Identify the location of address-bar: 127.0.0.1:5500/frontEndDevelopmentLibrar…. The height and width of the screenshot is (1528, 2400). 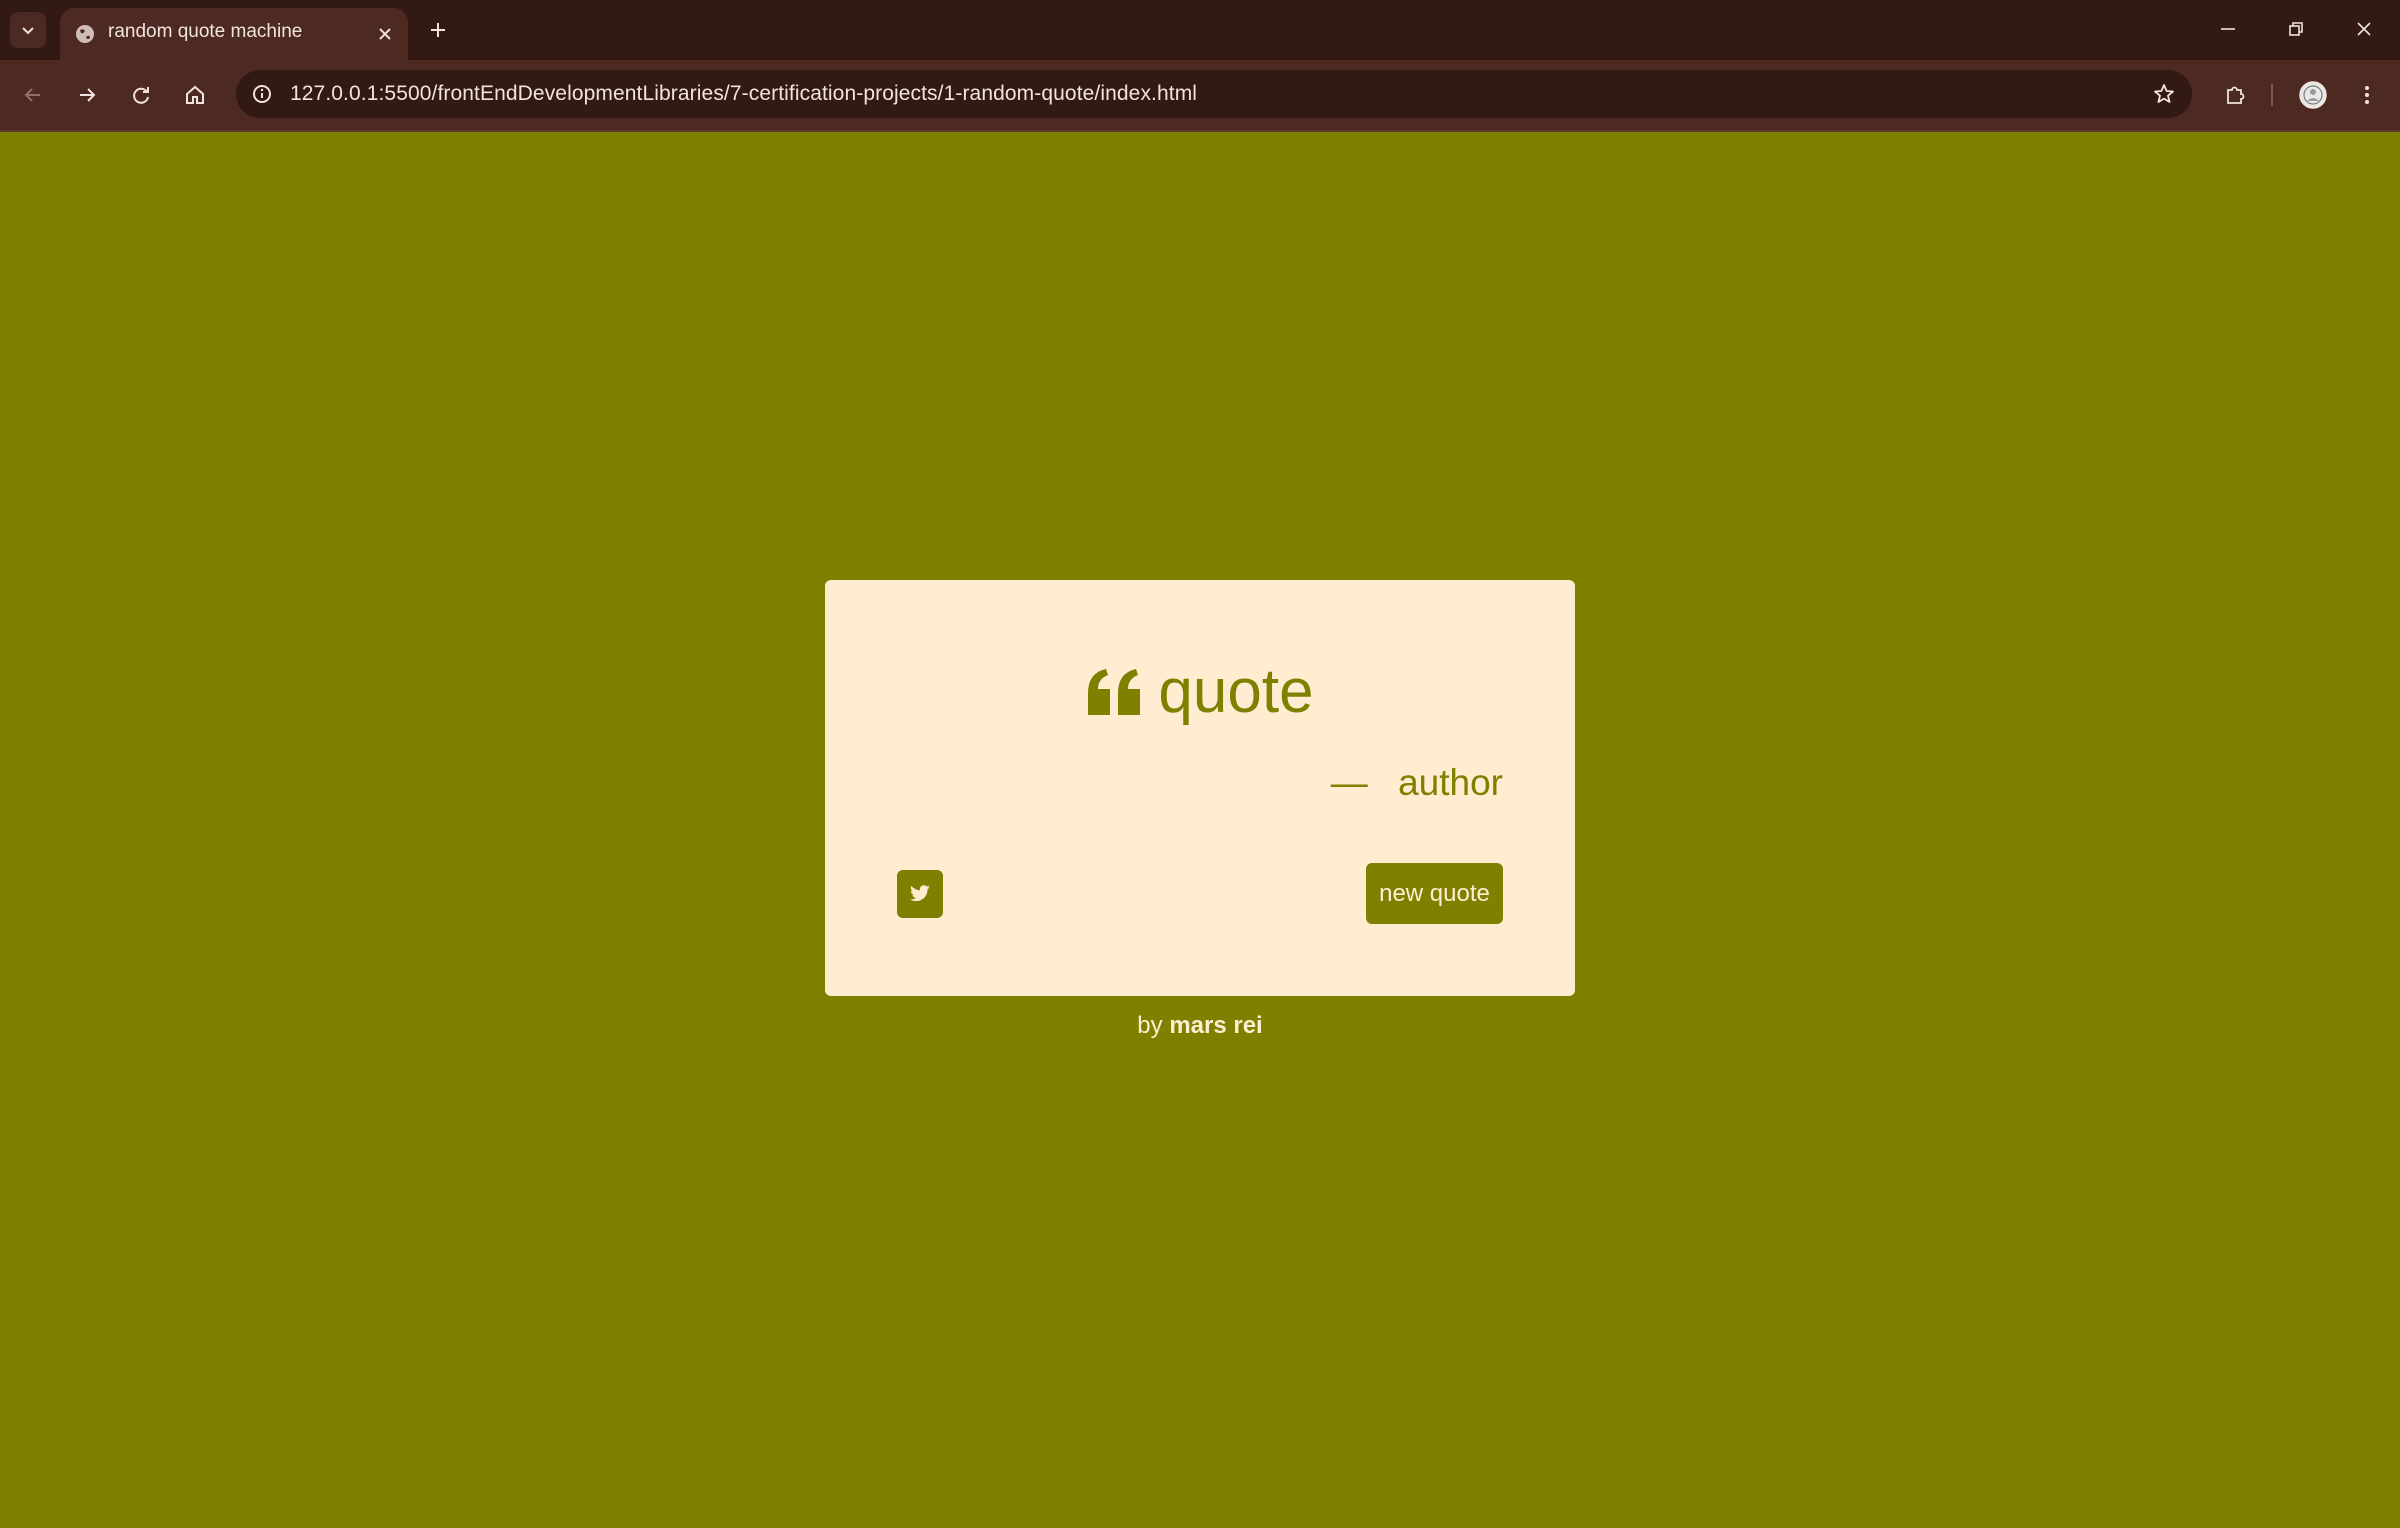
(1214, 94).